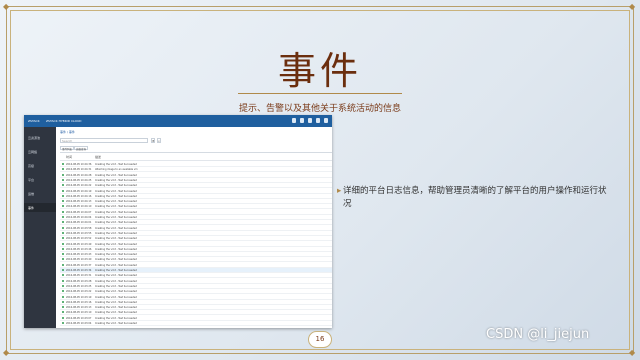 The width and height of the screenshot is (640, 360). What do you see at coordinates (40, 137) in the screenshot?
I see `sidebar-item: 云资源池` at bounding box center [40, 137].